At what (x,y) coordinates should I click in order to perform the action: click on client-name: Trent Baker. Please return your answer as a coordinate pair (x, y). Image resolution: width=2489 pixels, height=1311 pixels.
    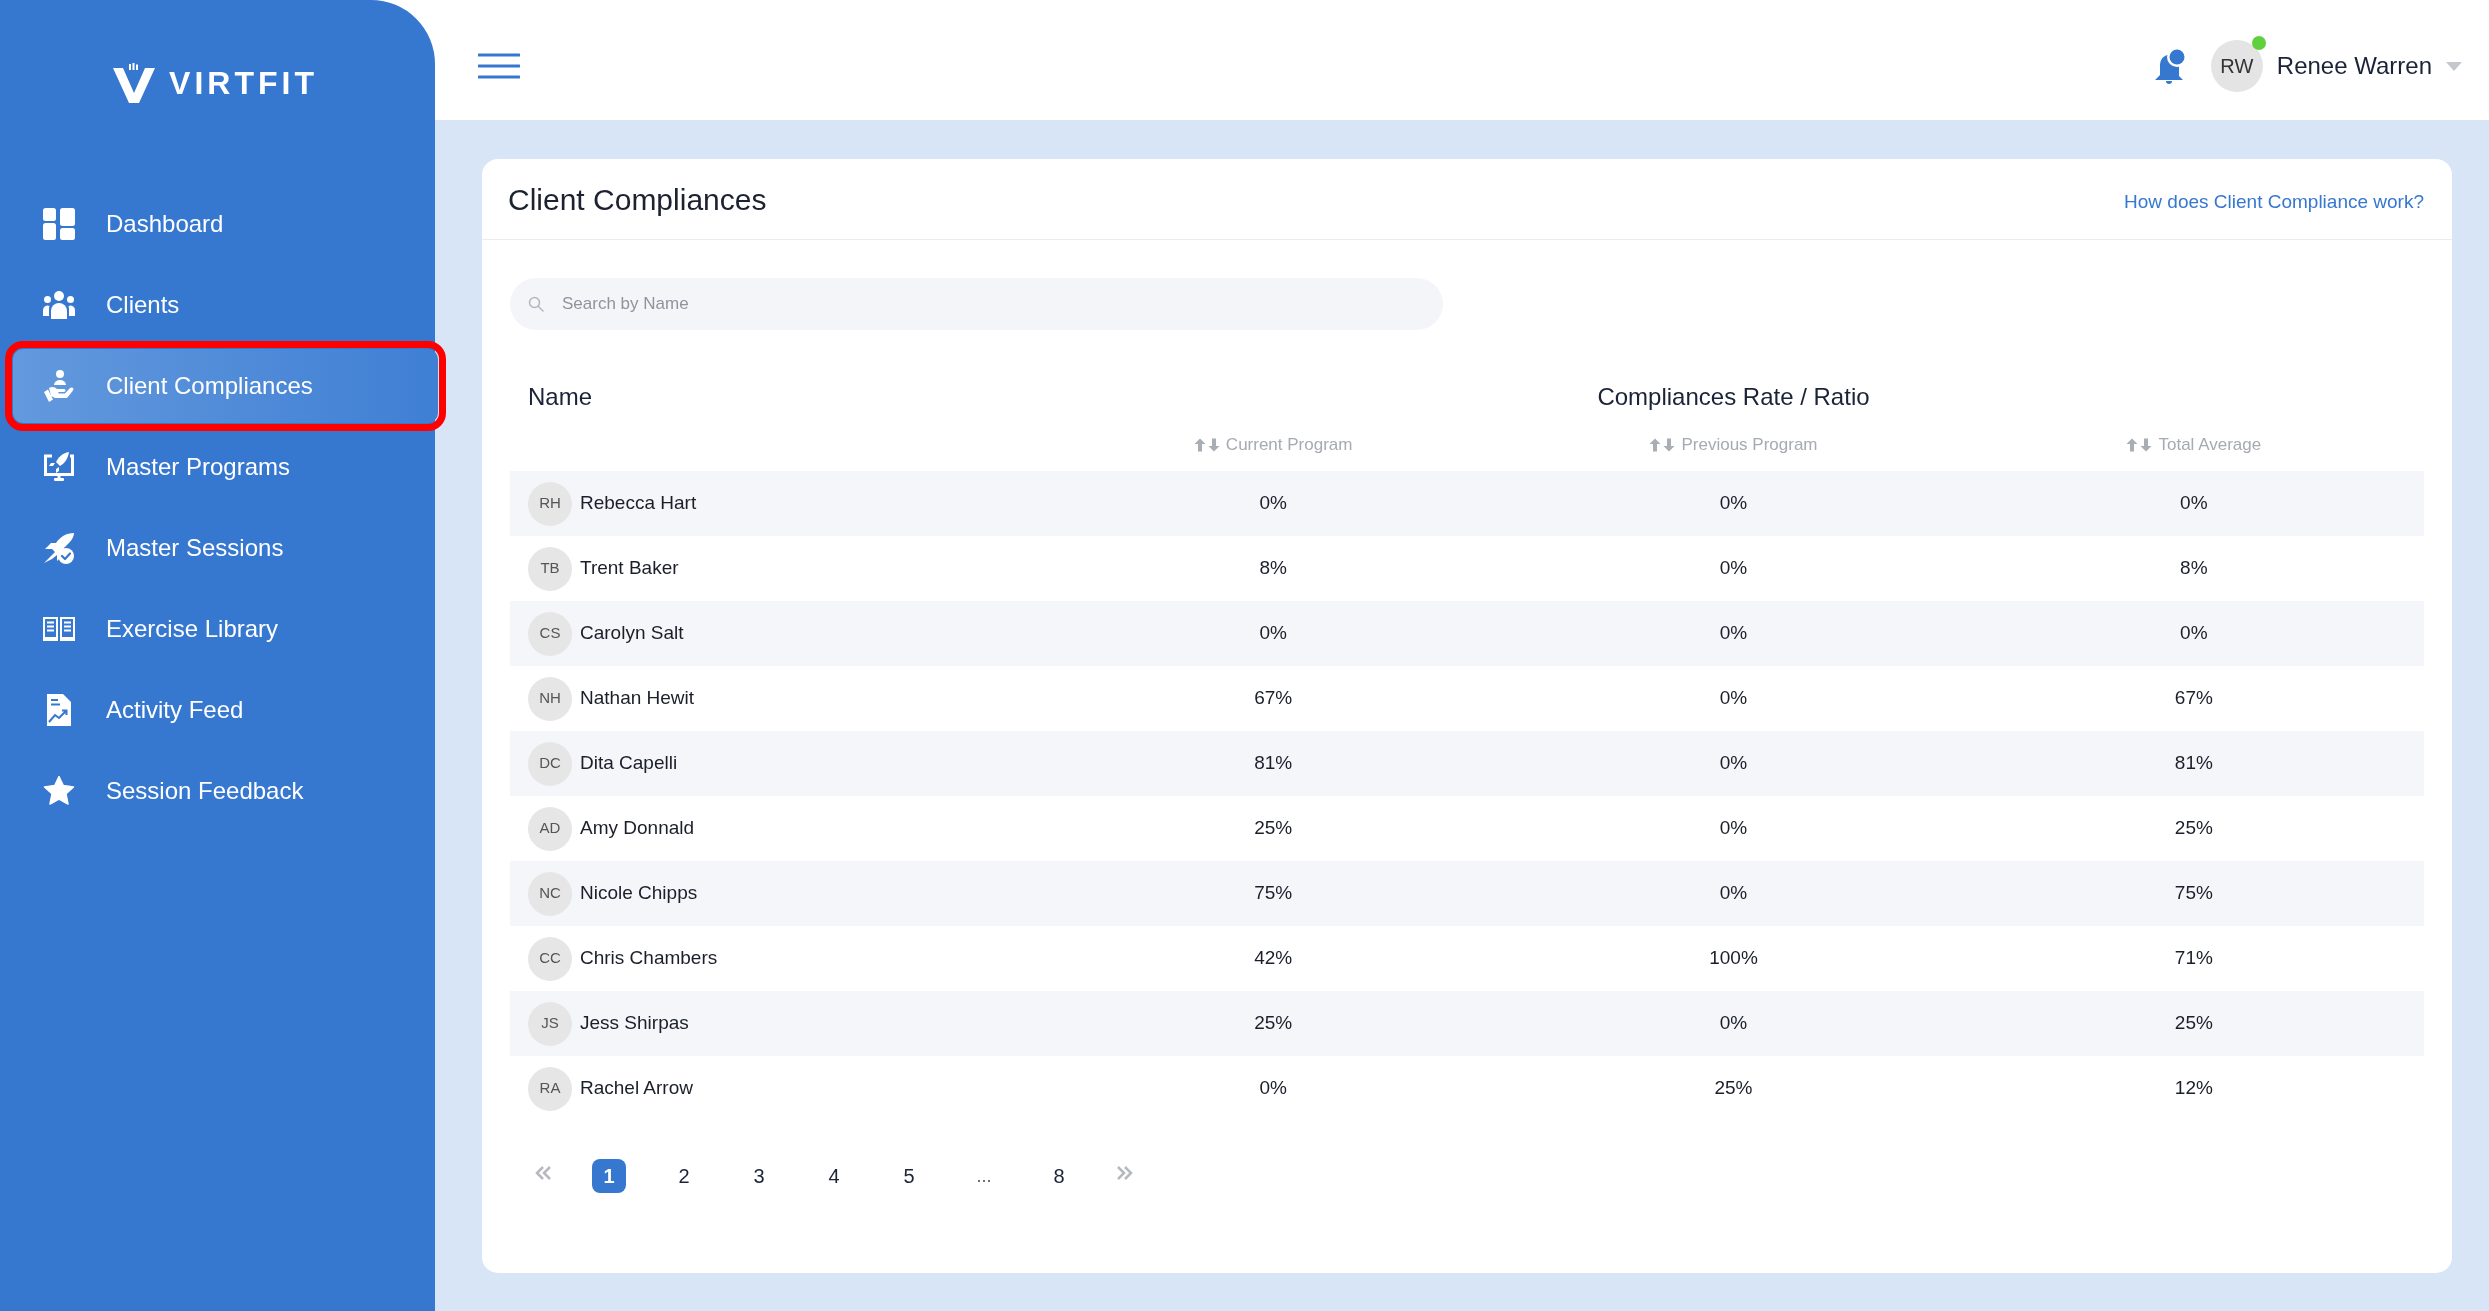
    Looking at the image, I should click on (629, 568).